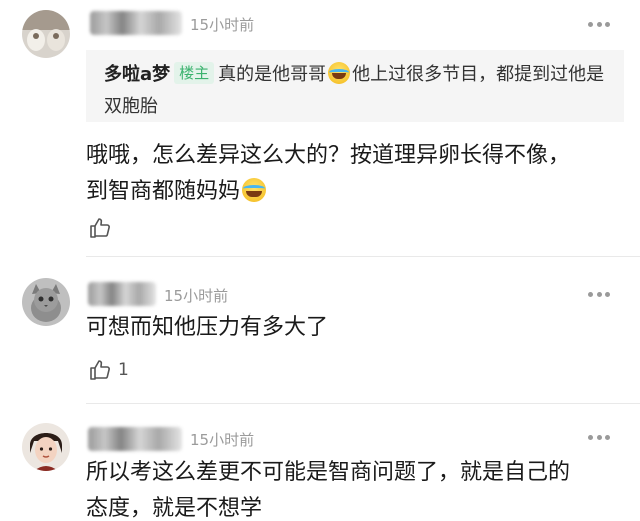 The width and height of the screenshot is (640, 521). What do you see at coordinates (353, 328) in the screenshot?
I see `comment-text: 可想而知他压力有多大了` at bounding box center [353, 328].